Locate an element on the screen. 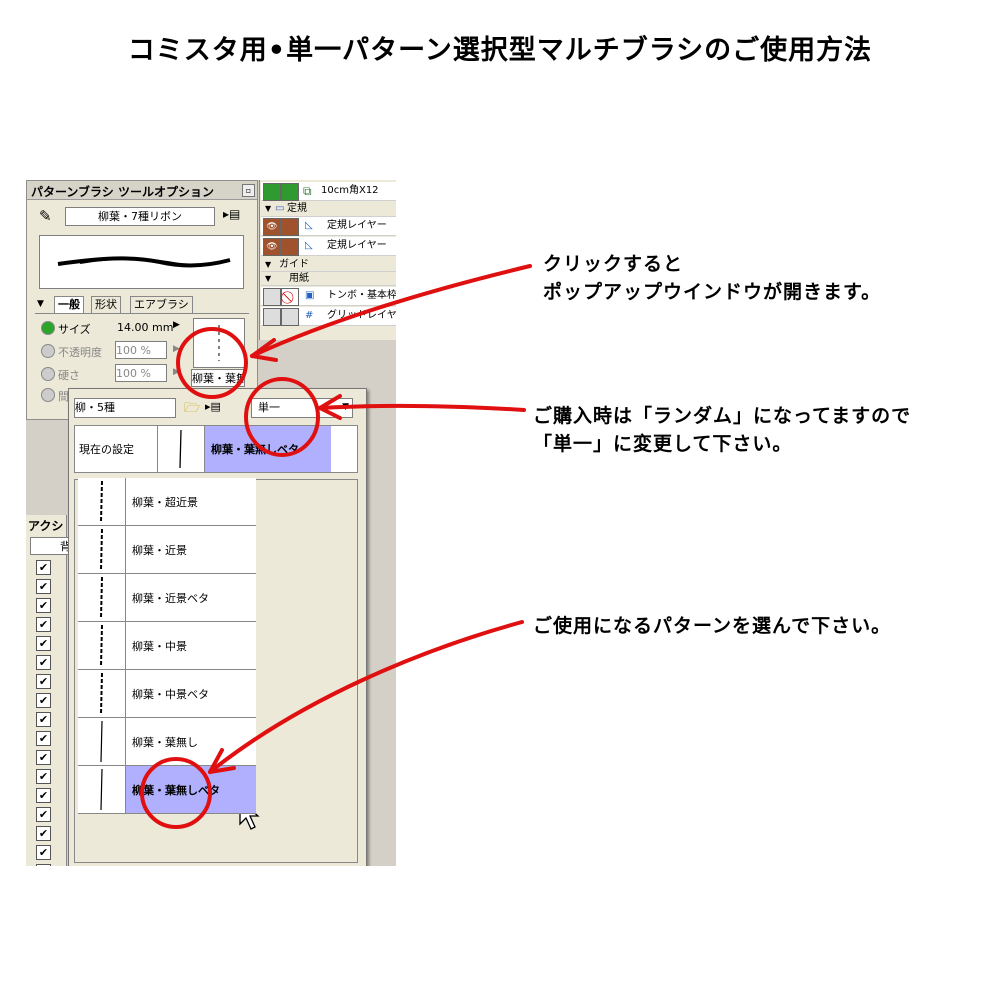 The height and width of the screenshot is (1000, 1000). highlight-circle-pattern-button is located at coordinates (212, 363).